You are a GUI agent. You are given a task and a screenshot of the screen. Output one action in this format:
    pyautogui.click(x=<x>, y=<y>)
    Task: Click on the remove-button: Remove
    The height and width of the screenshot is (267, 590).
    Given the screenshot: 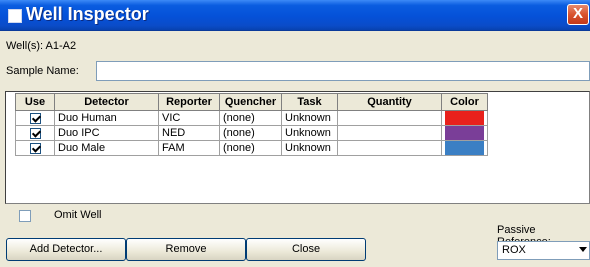 What is the action you would take?
    pyautogui.click(x=186, y=249)
    